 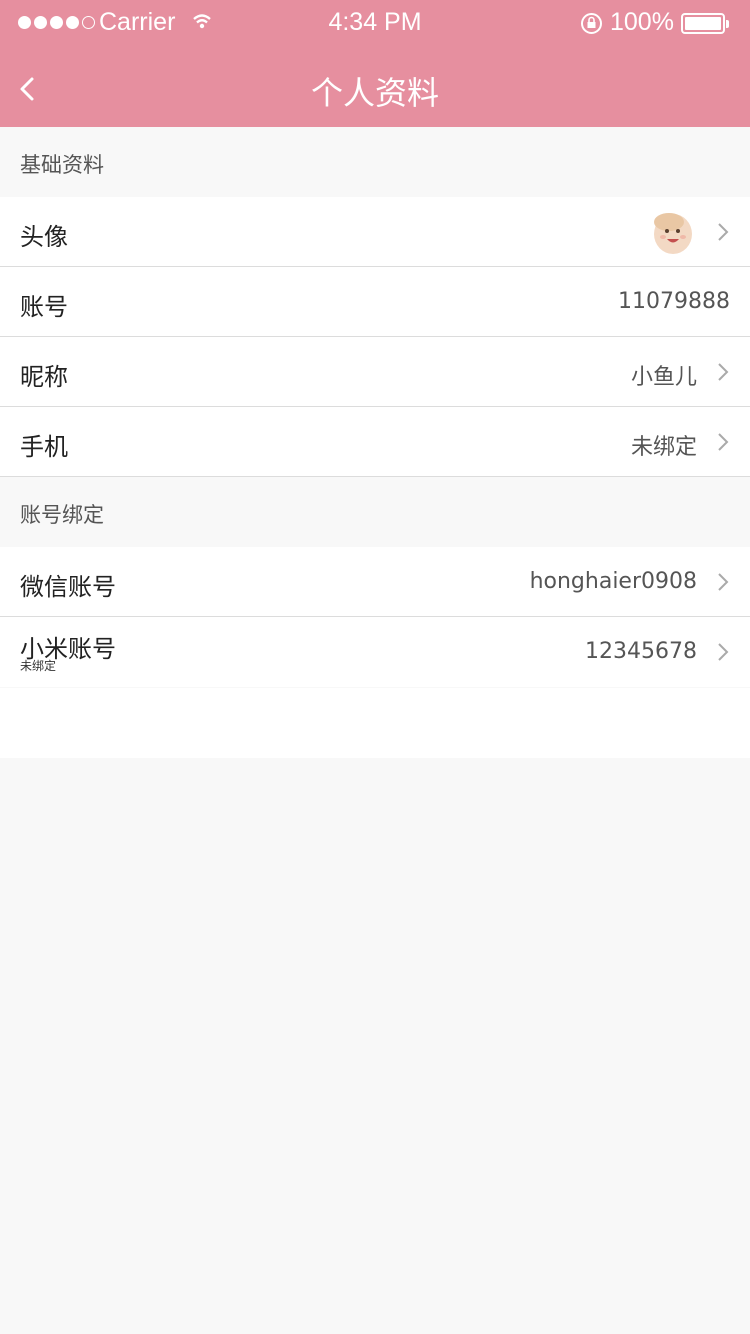 I want to click on avatar, so click(x=671, y=232).